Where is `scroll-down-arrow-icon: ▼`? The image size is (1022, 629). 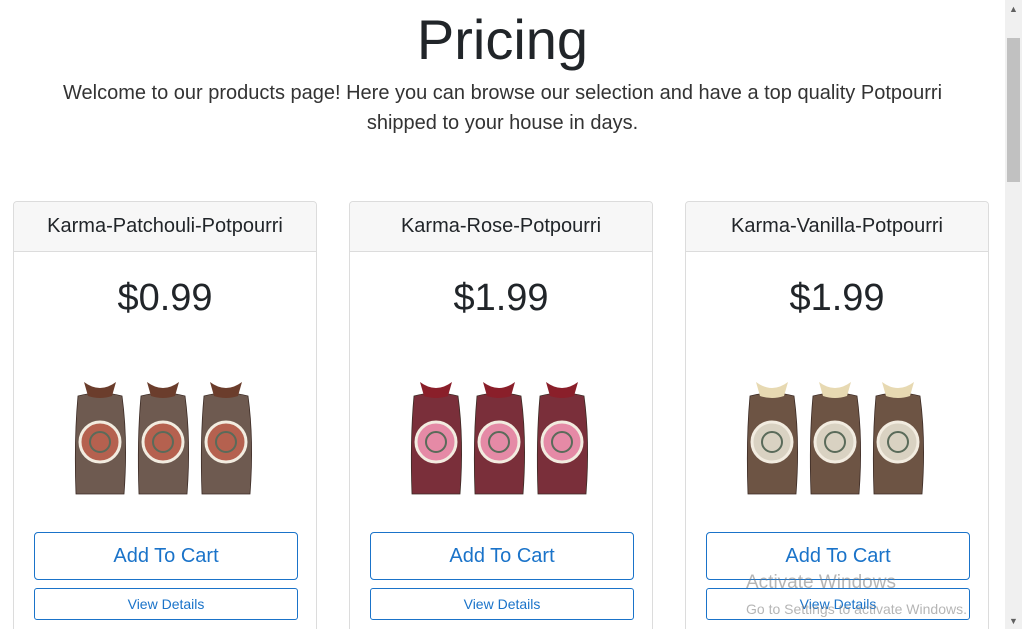
scroll-down-arrow-icon: ▼ is located at coordinates (1013, 620).